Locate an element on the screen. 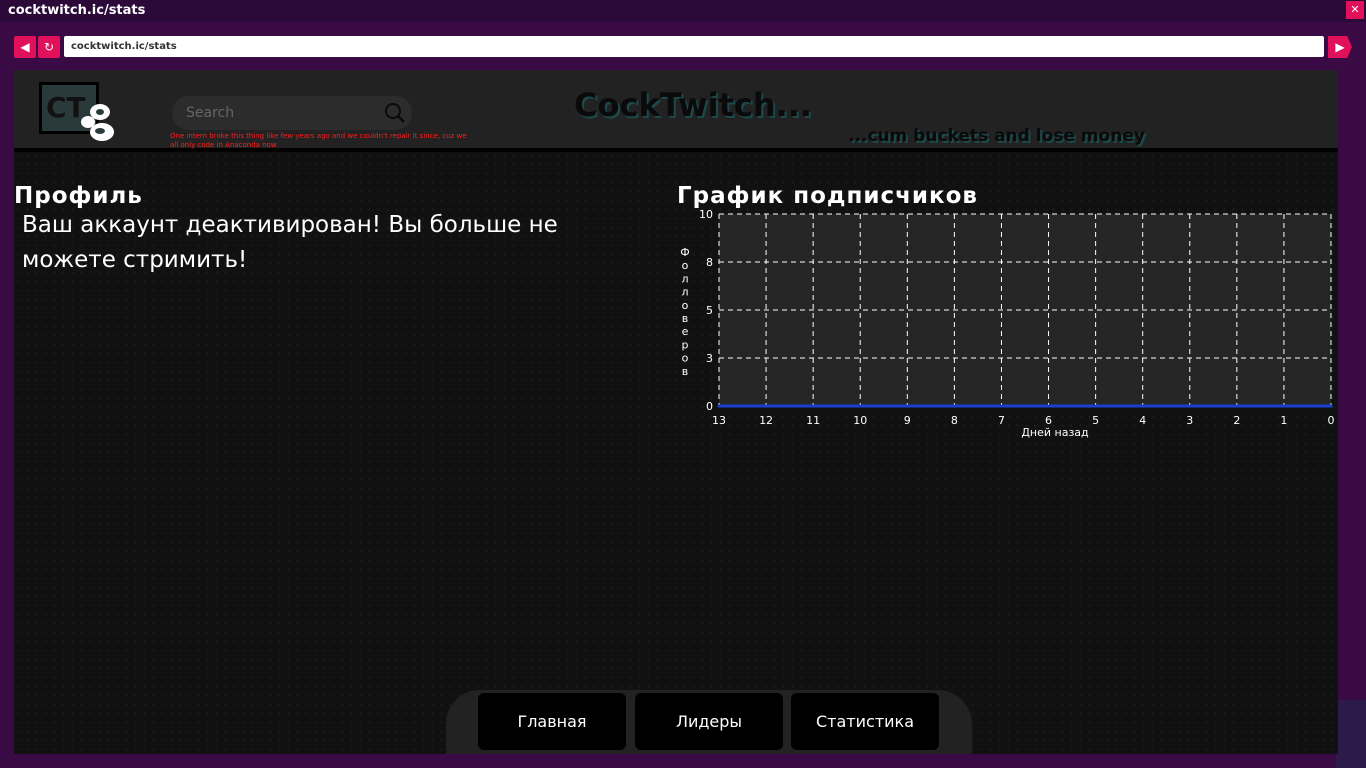 Image resolution: width=1366 pixels, height=768 pixels. go-button: ▶ is located at coordinates (1340, 47).